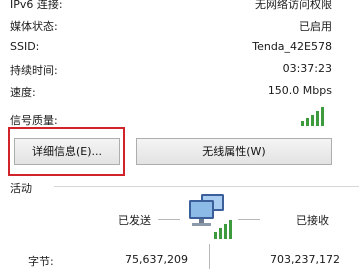  Describe the element at coordinates (23, 92) in the screenshot. I see `speed-label: 速度:` at that location.